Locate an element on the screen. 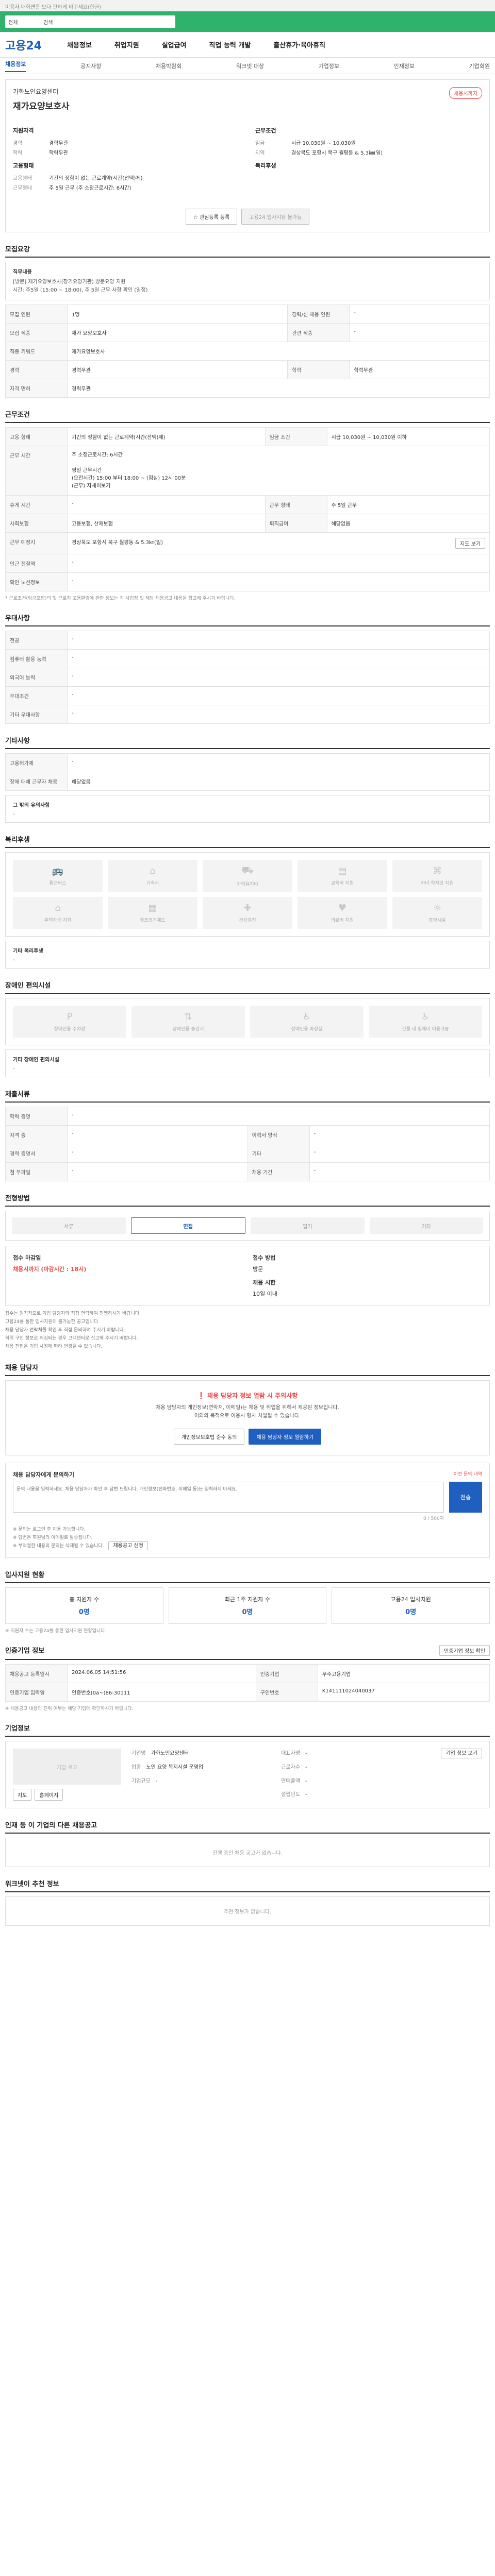 Image resolution: width=495 pixels, height=2576 pixels. welfare-item-label: 자녀 학자금 지원 is located at coordinates (437, 883).